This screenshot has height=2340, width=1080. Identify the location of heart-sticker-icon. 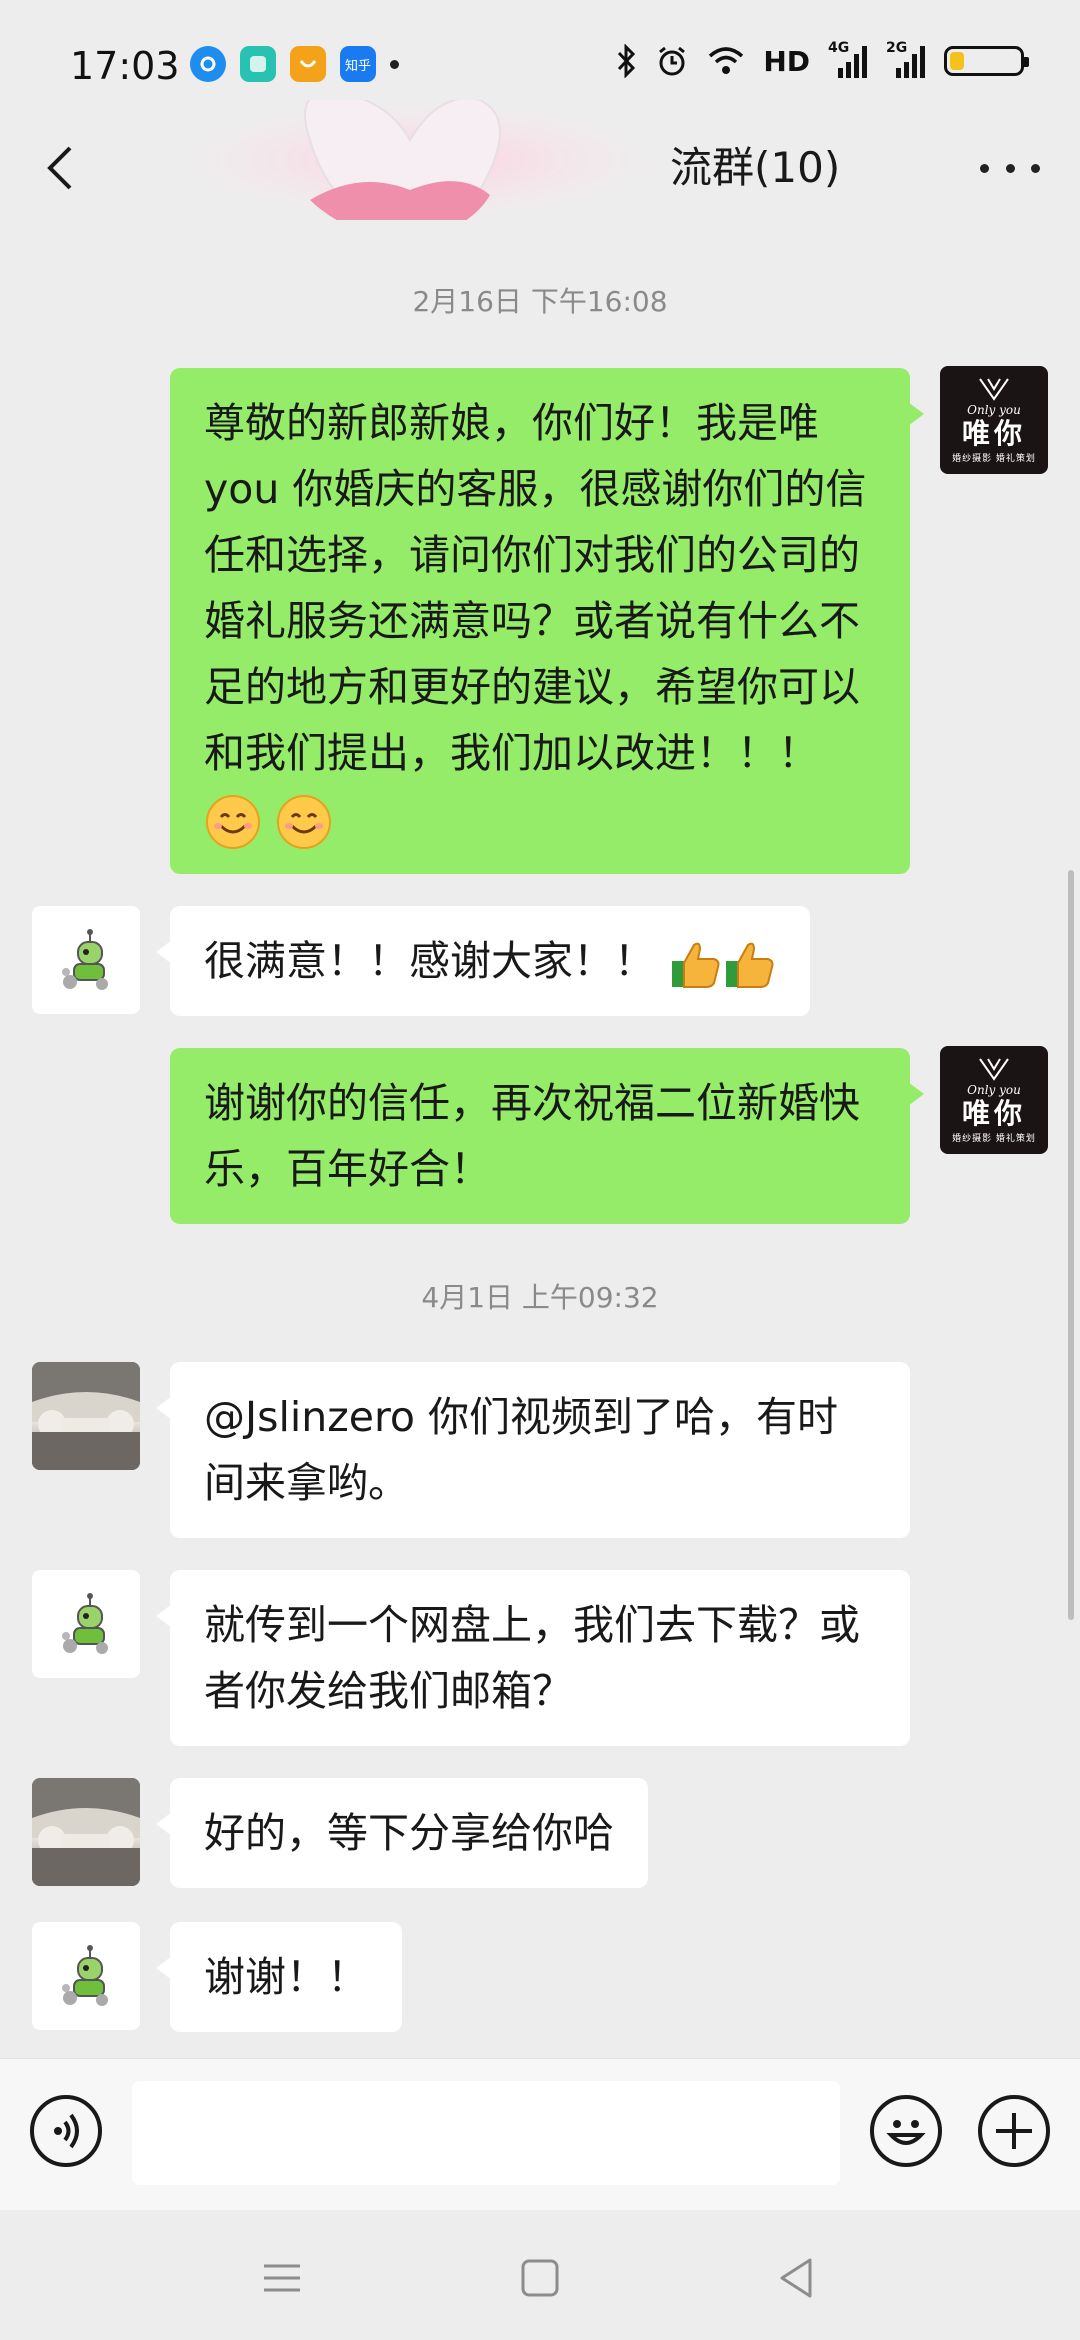
(420, 160).